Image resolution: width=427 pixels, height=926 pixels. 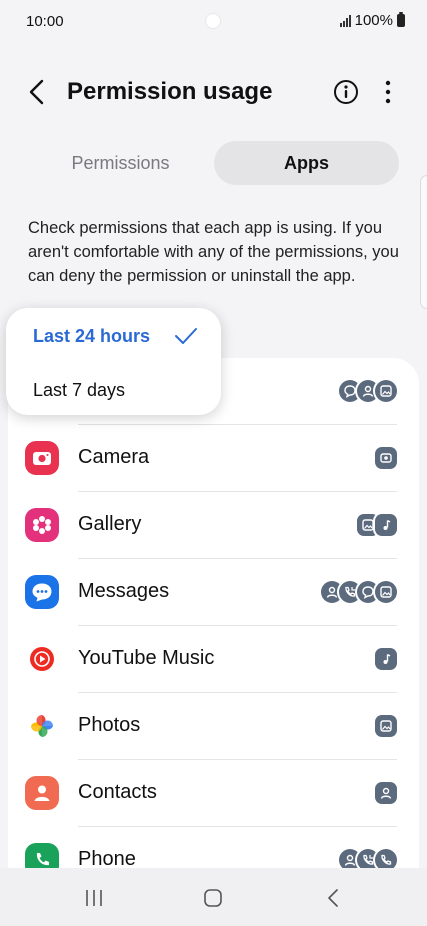 I want to click on system-navigation-bar, so click(x=213, y=897).